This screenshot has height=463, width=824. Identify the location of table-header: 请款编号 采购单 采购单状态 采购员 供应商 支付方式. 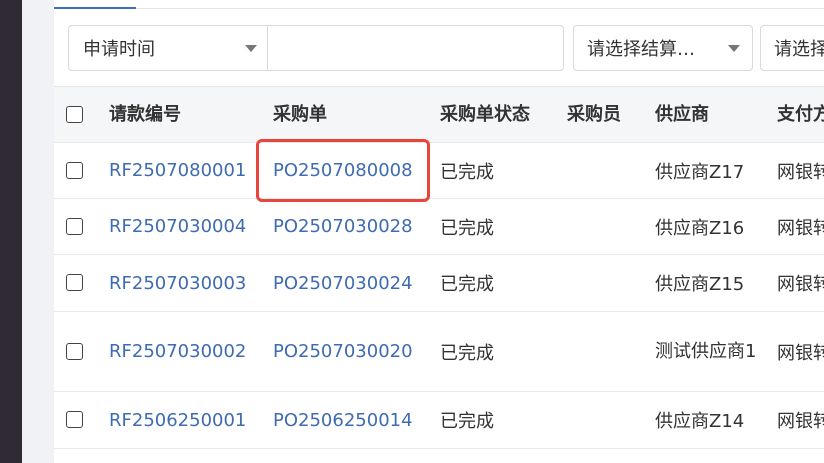
(439, 114).